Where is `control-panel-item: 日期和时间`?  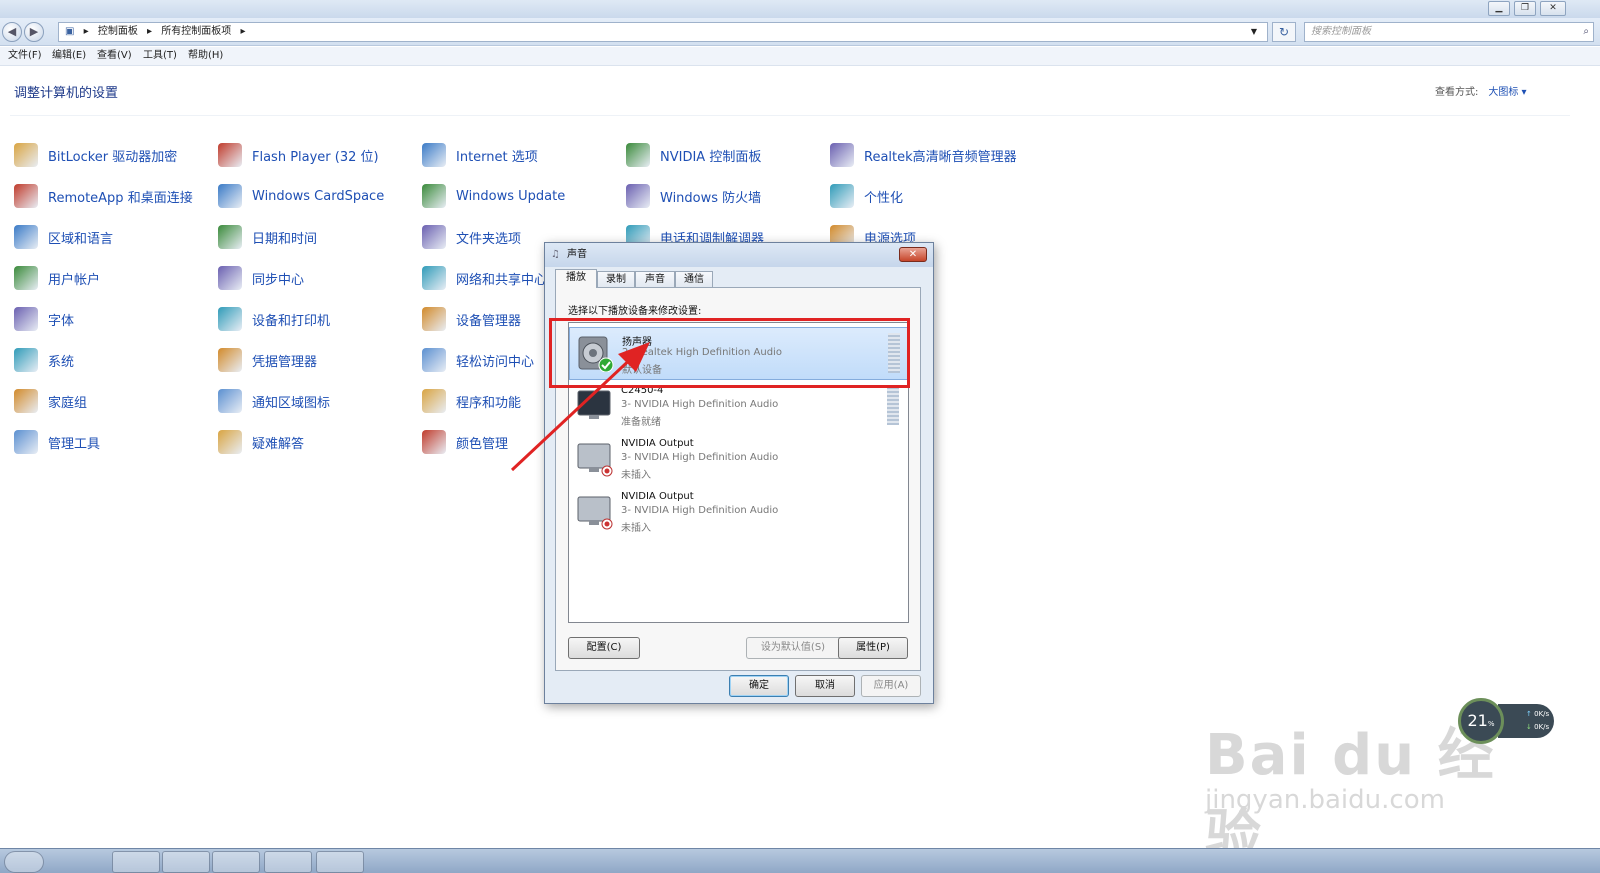 control-panel-item: 日期和时间 is located at coordinates (267, 237).